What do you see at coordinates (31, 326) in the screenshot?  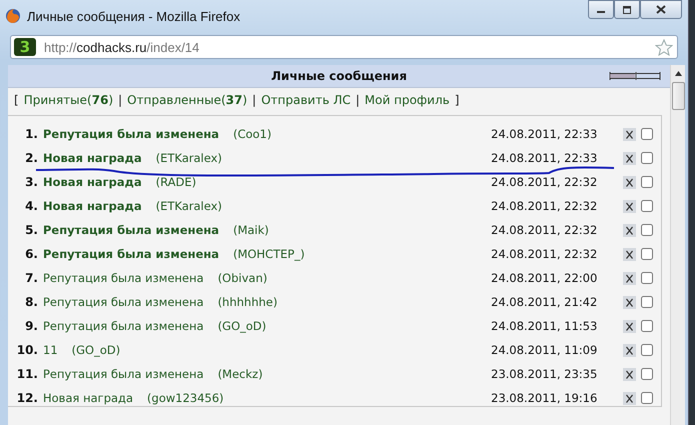 I see `row-number: 9.` at bounding box center [31, 326].